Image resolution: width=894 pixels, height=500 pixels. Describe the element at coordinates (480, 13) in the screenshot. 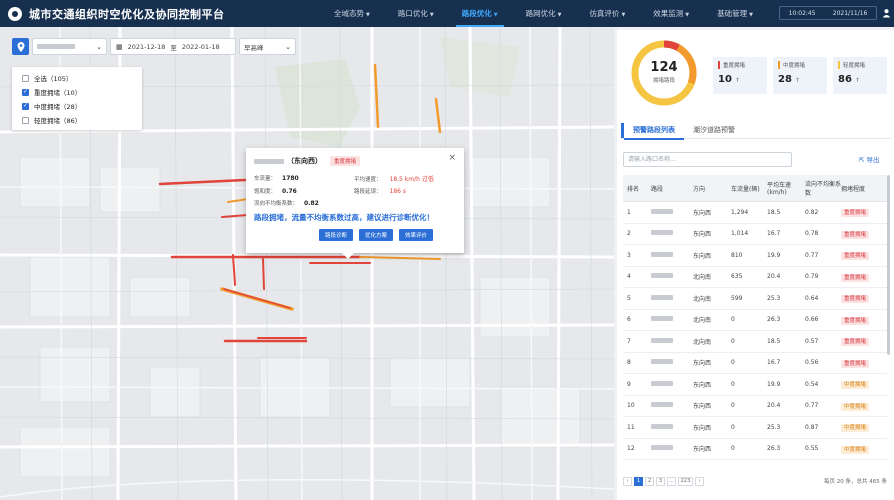

I see `nav-item-road-segment: 路段优化 ▼` at that location.